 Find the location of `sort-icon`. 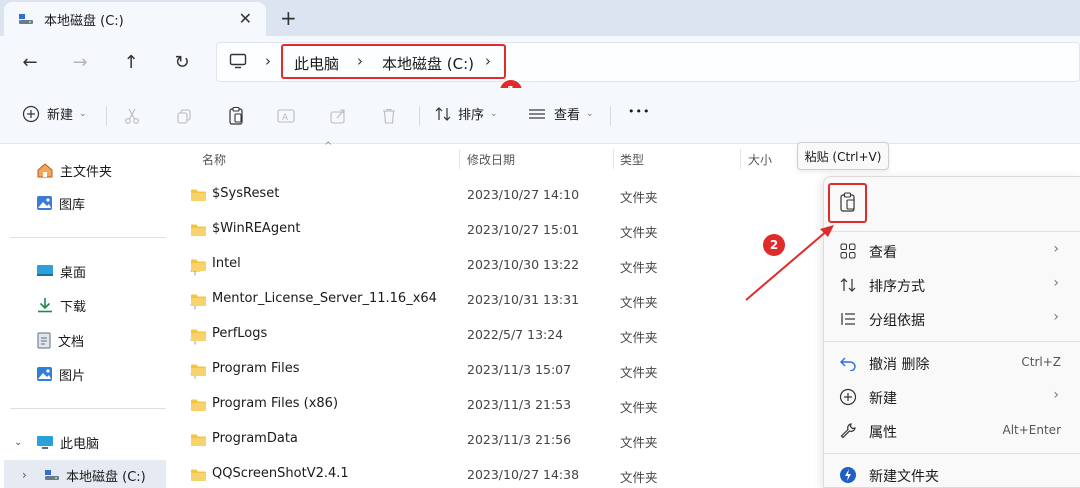

sort-icon is located at coordinates (443, 114).